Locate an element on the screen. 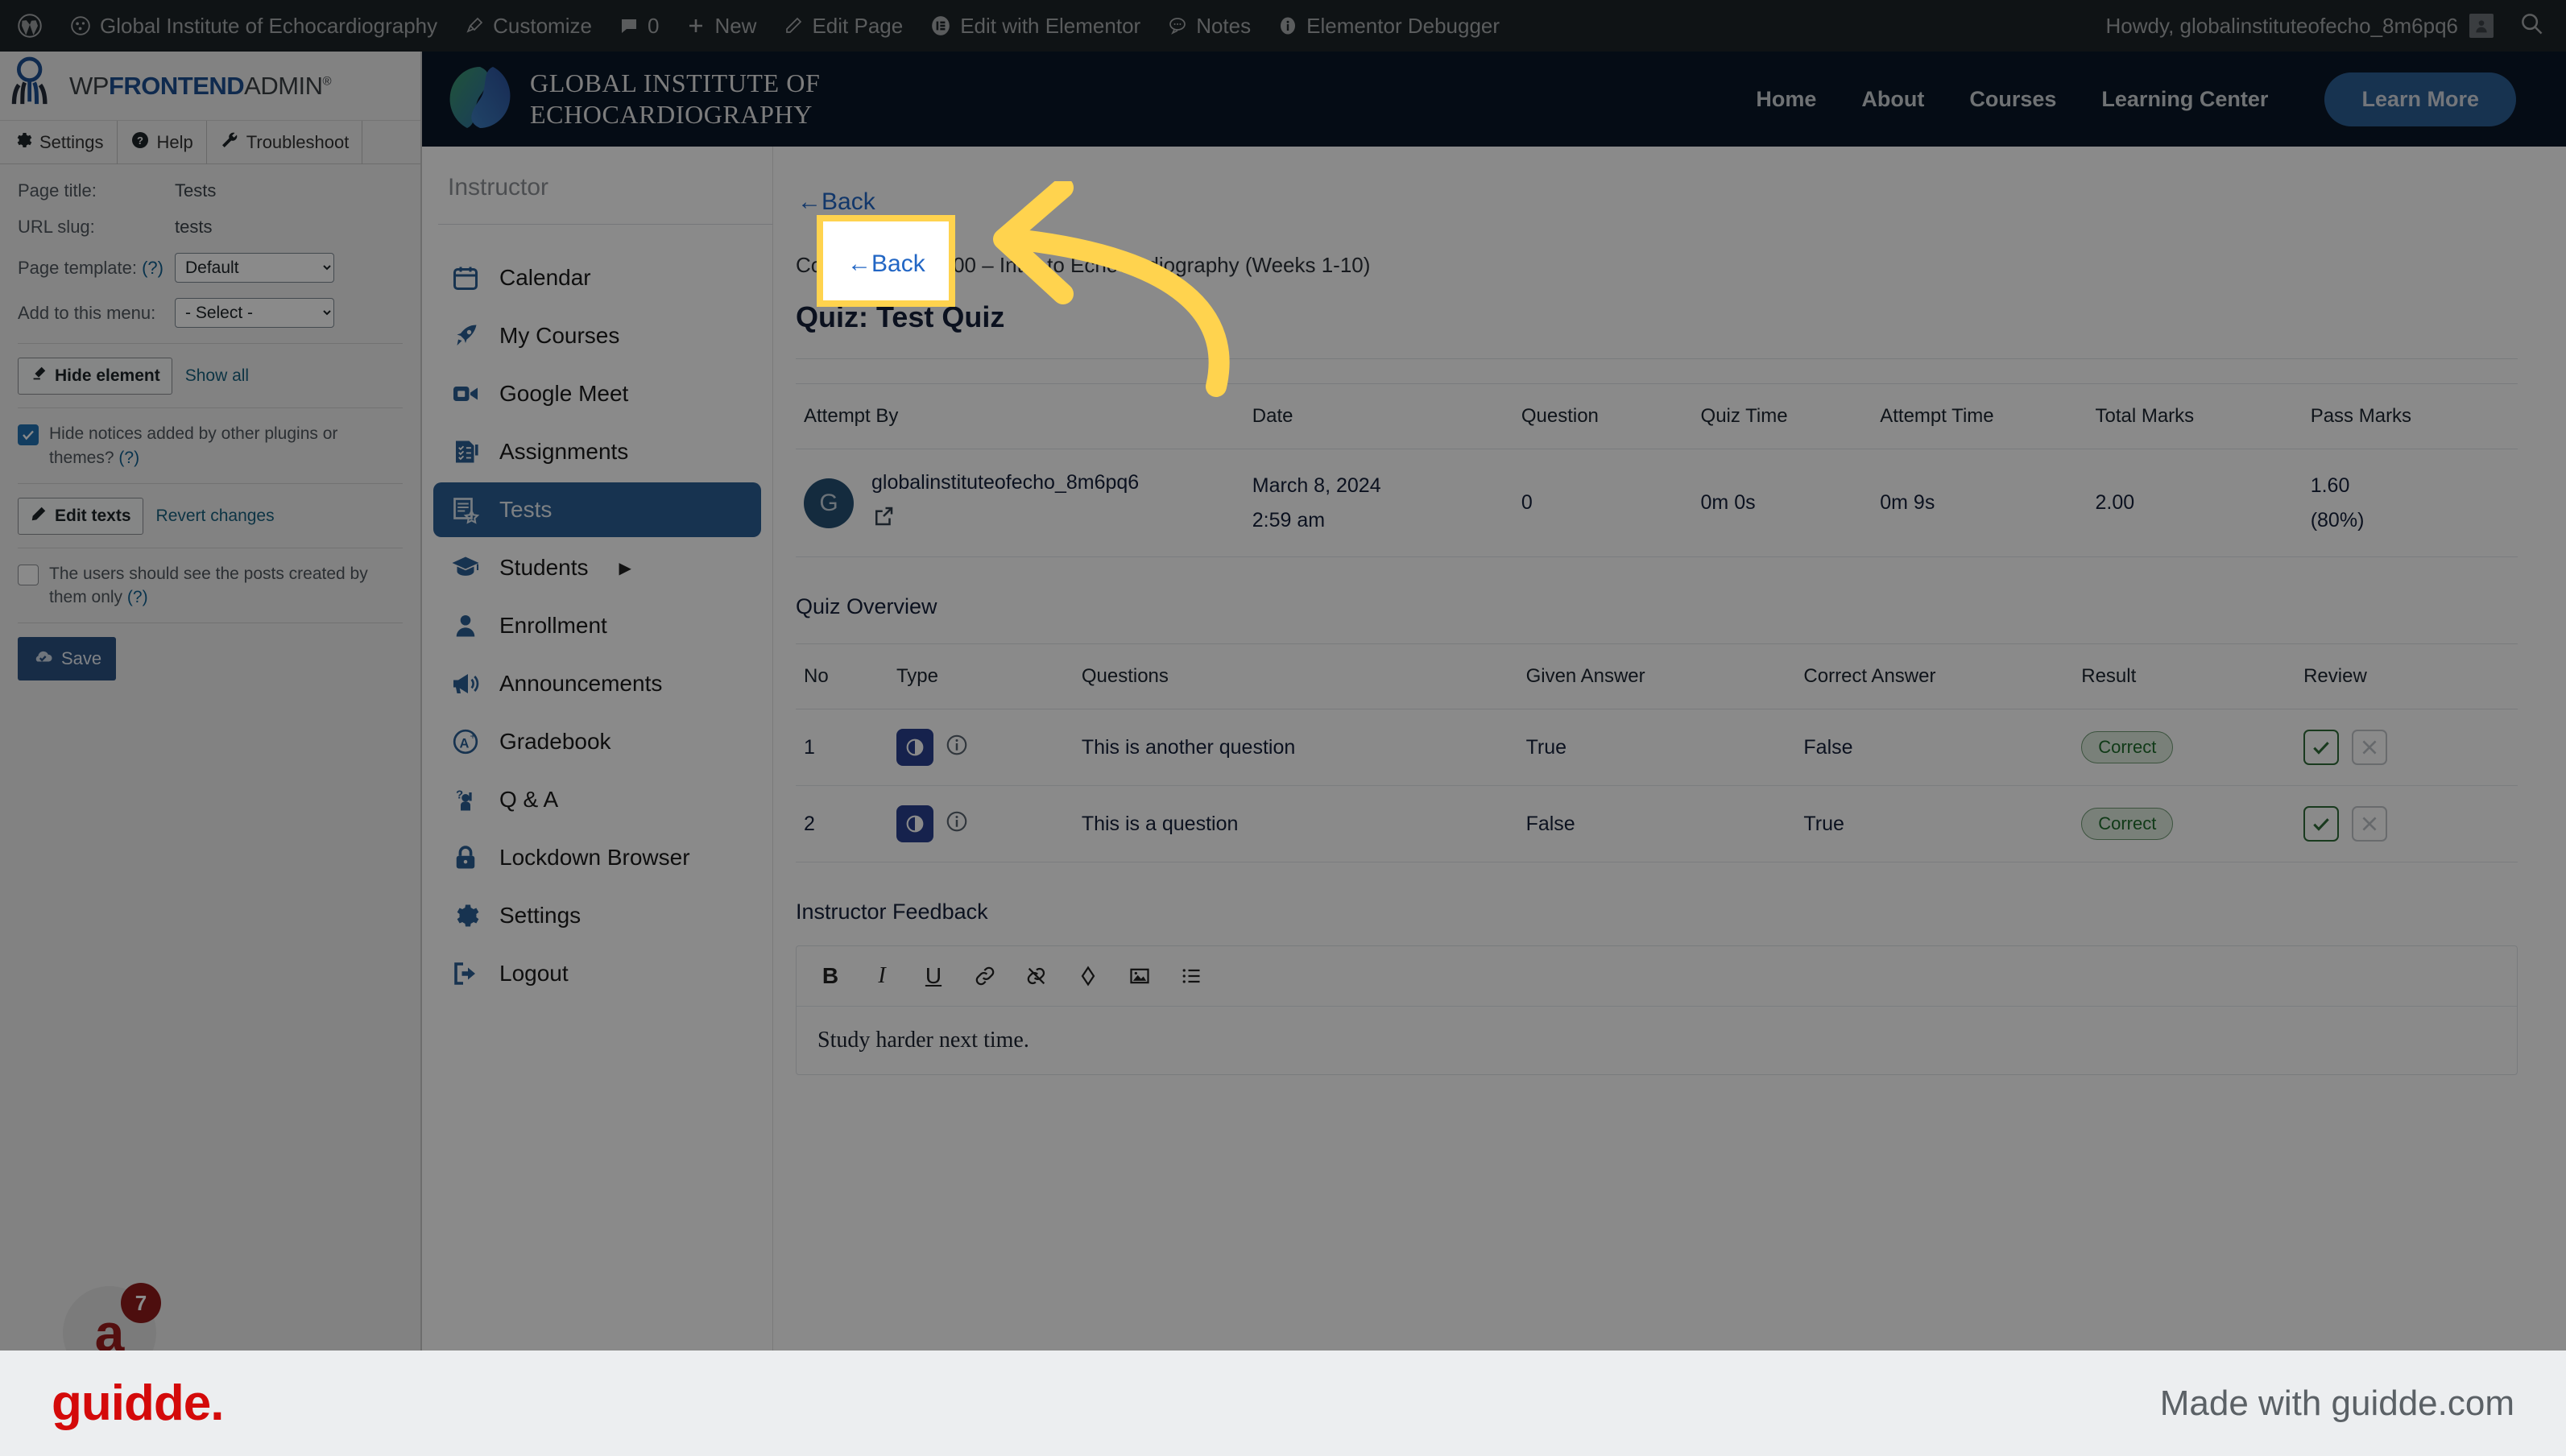 This screenshot has width=2566, height=1456. sidebar-item-settings: Settings is located at coordinates (597, 915).